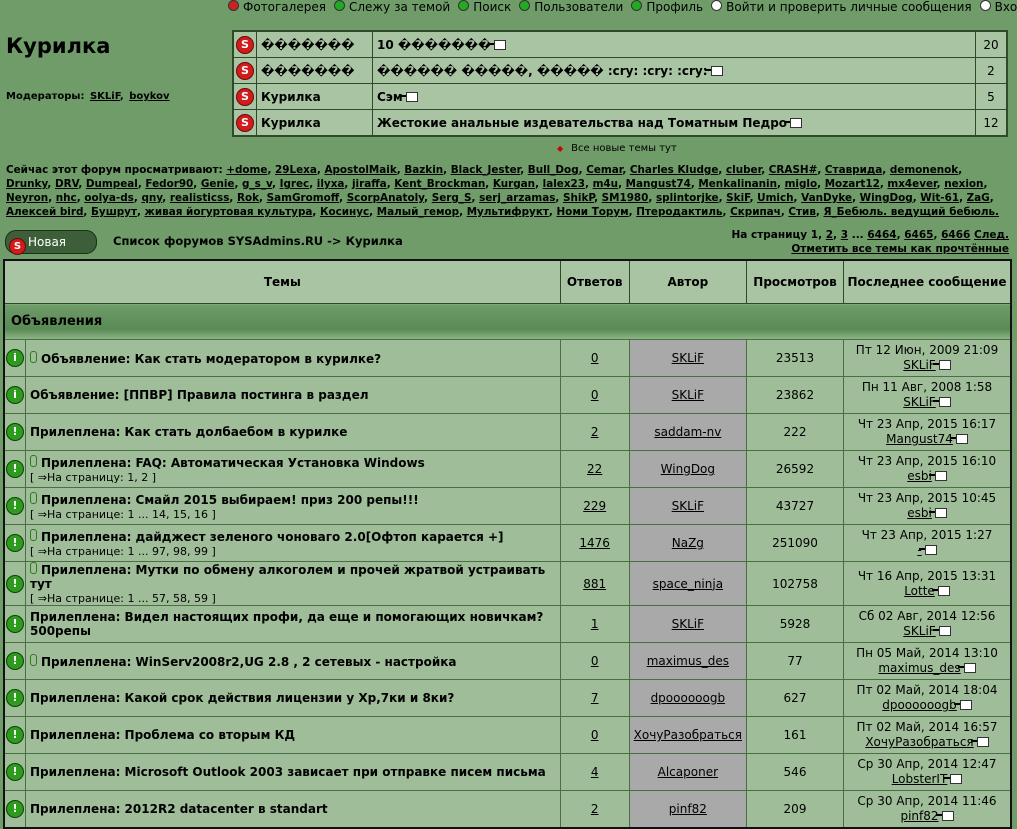 This screenshot has height=829, width=1017. Describe the element at coordinates (911, 184) in the screenshot. I see `viewer-link: mx4ever` at that location.